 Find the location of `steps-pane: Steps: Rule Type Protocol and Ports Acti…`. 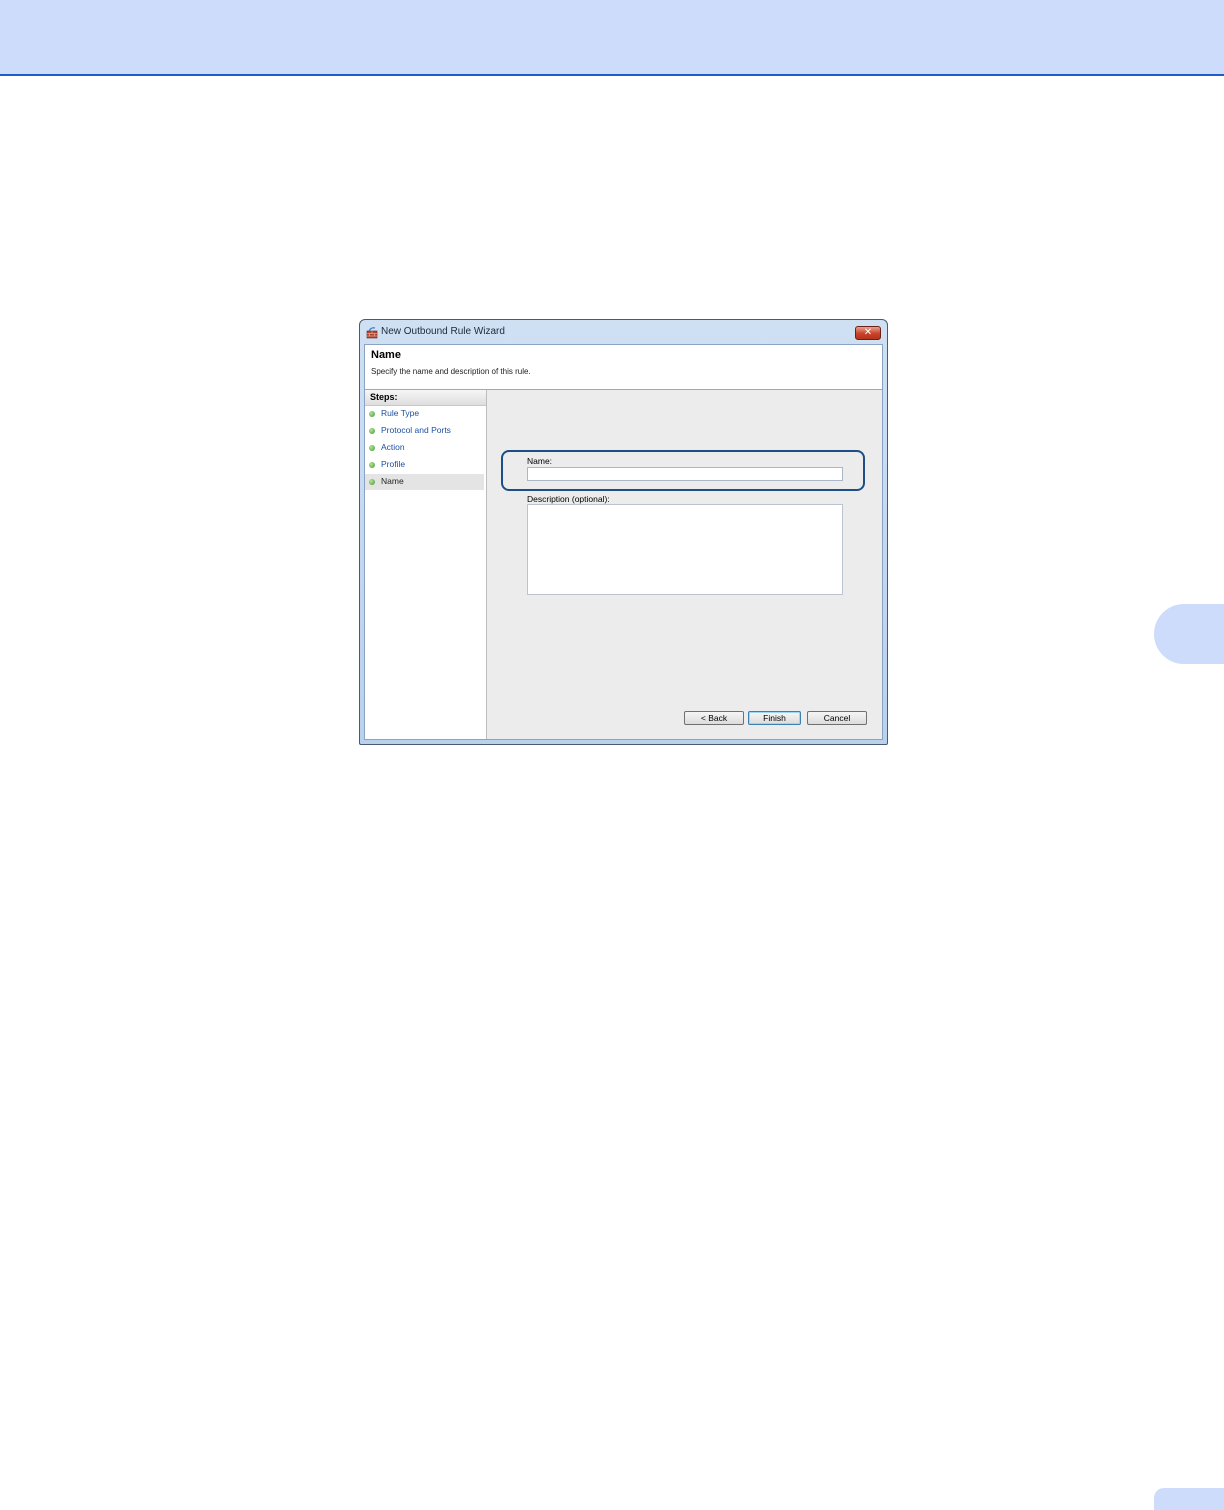

steps-pane: Steps: Rule Type Protocol and Ports Acti… is located at coordinates (426, 564).